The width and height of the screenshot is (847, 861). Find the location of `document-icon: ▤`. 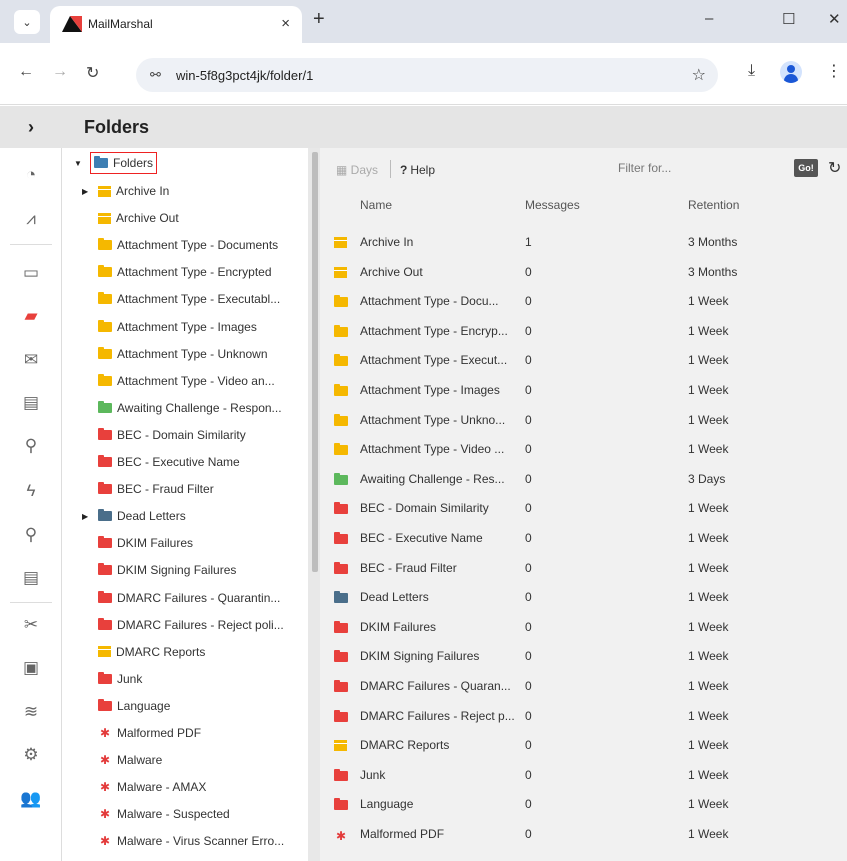

document-icon: ▤ is located at coordinates (31, 403).